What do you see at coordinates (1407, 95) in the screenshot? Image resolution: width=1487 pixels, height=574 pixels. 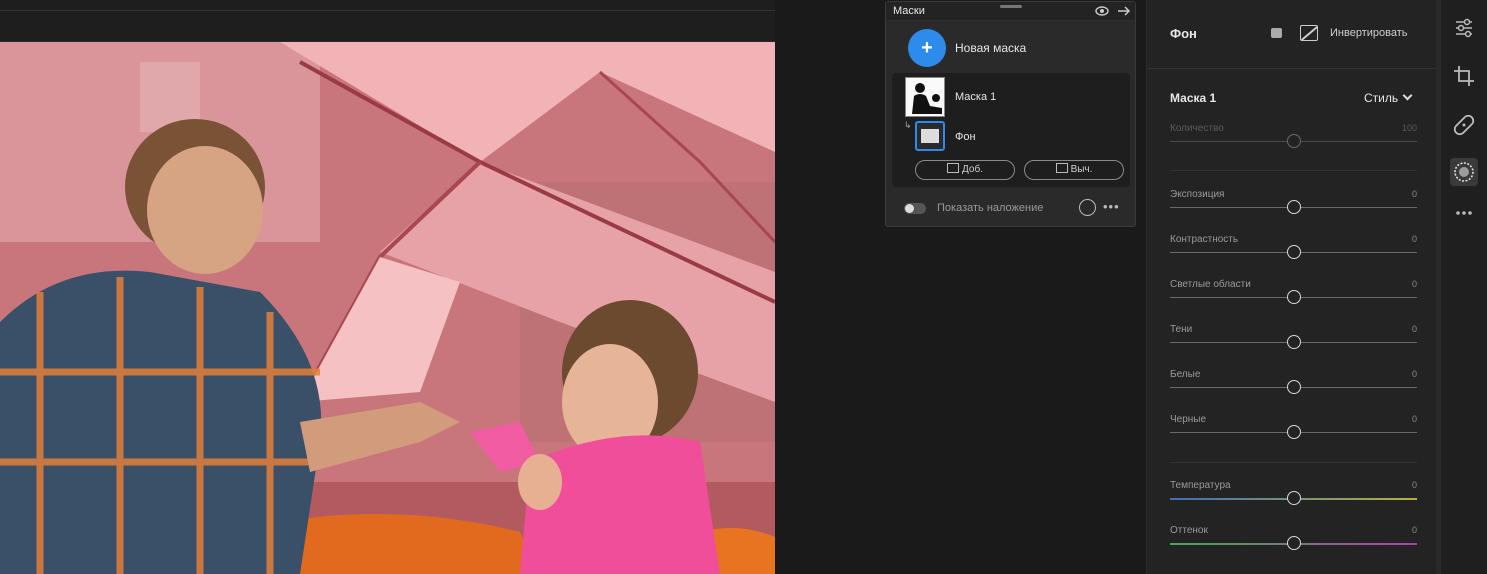 I see `chevron-down-icon` at bounding box center [1407, 95].